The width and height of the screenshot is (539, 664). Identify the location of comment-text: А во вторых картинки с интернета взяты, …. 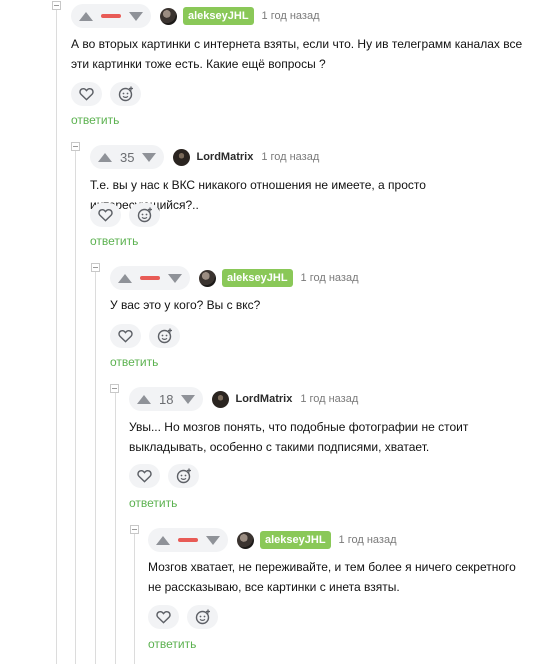
(297, 54).